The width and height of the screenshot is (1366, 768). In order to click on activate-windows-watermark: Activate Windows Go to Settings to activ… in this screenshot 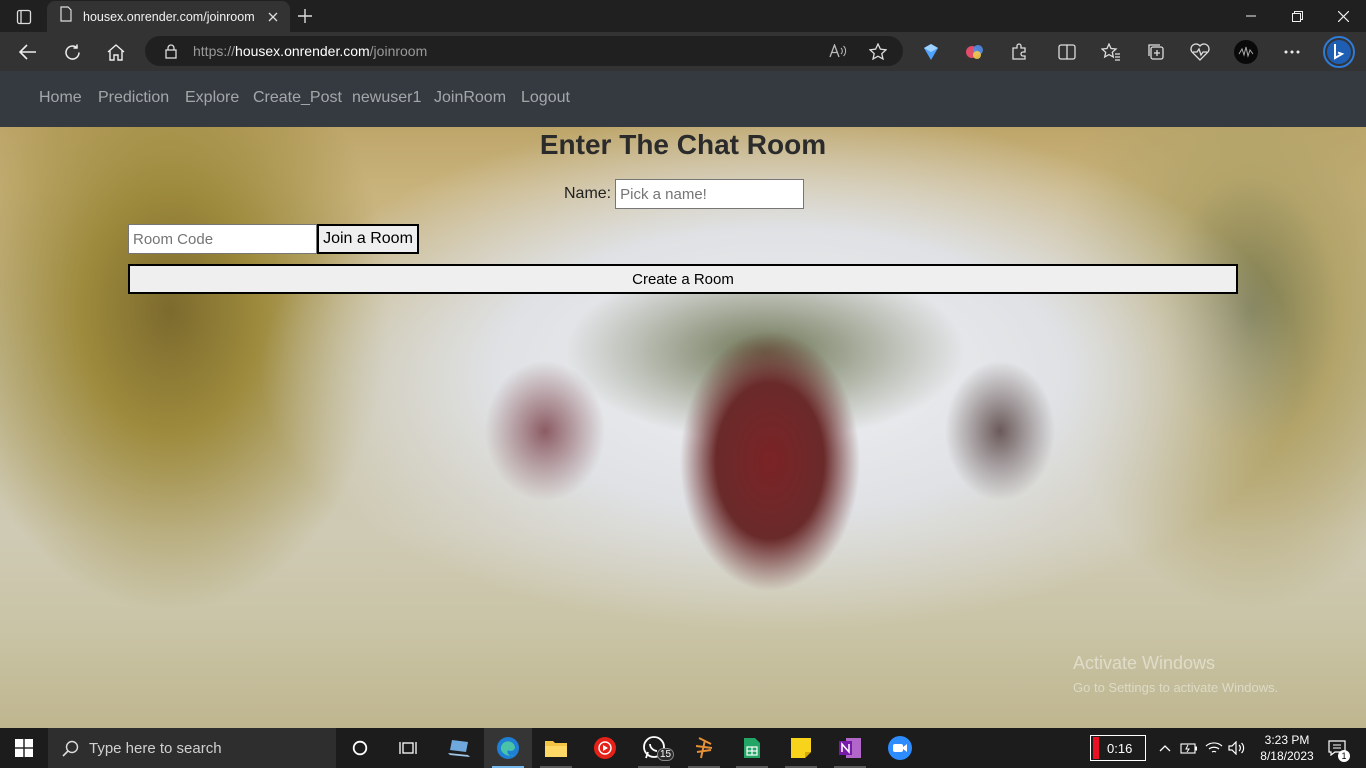, I will do `click(1175, 674)`.